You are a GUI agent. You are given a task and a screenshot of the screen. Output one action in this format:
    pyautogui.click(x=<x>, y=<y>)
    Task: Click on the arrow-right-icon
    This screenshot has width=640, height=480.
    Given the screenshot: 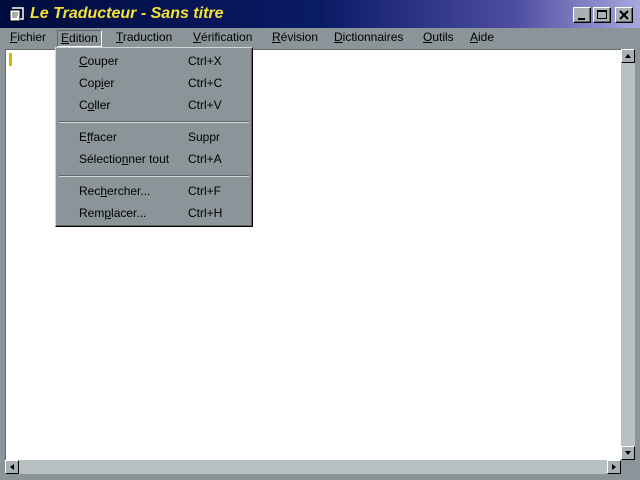 What is the action you would take?
    pyautogui.click(x=614, y=467)
    